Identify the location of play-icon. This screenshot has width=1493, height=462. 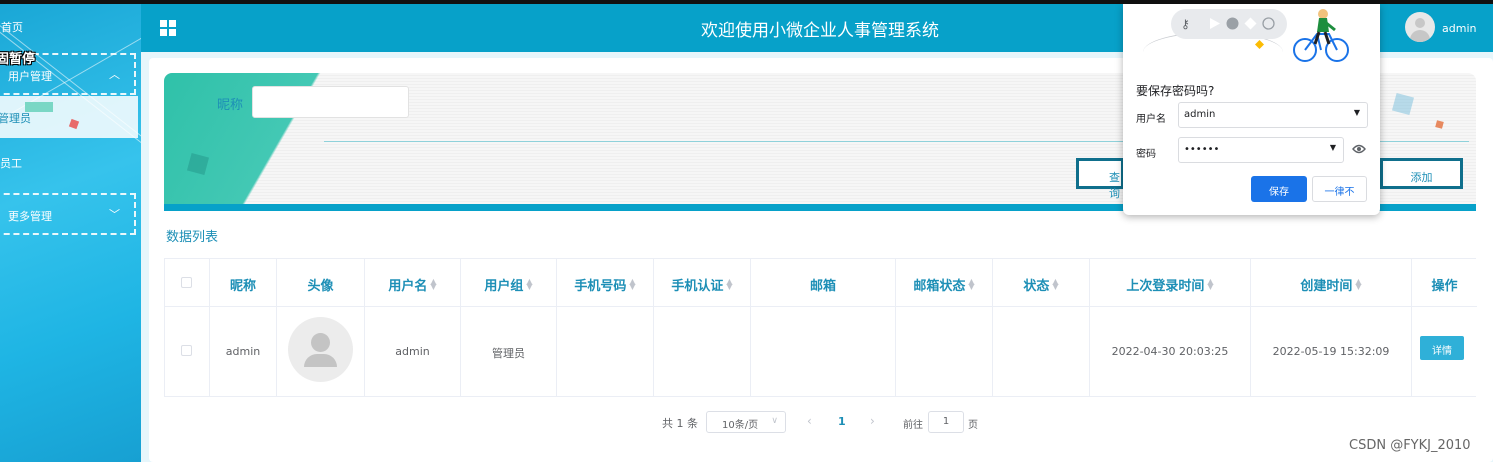
(1215, 23).